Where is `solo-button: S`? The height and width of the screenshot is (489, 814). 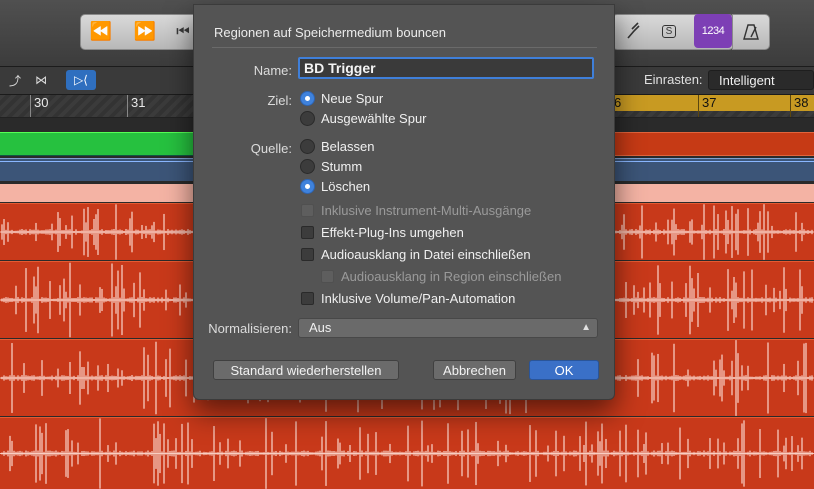 solo-button: S is located at coordinates (669, 31).